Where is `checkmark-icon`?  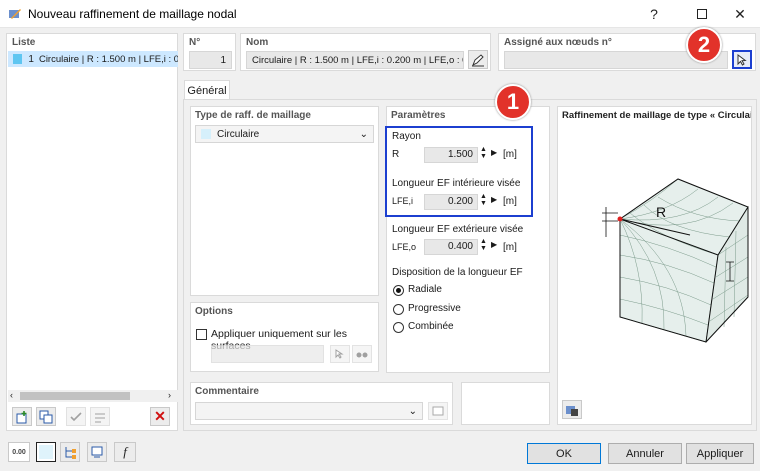
checkmark-icon is located at coordinates (76, 416).